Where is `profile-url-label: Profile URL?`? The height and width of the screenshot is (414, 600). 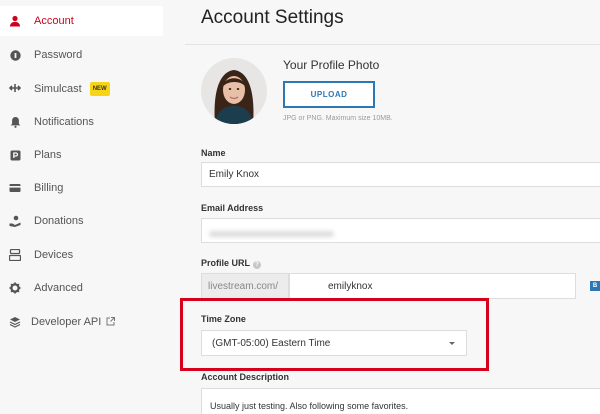 profile-url-label: Profile URL? is located at coordinates (231, 263).